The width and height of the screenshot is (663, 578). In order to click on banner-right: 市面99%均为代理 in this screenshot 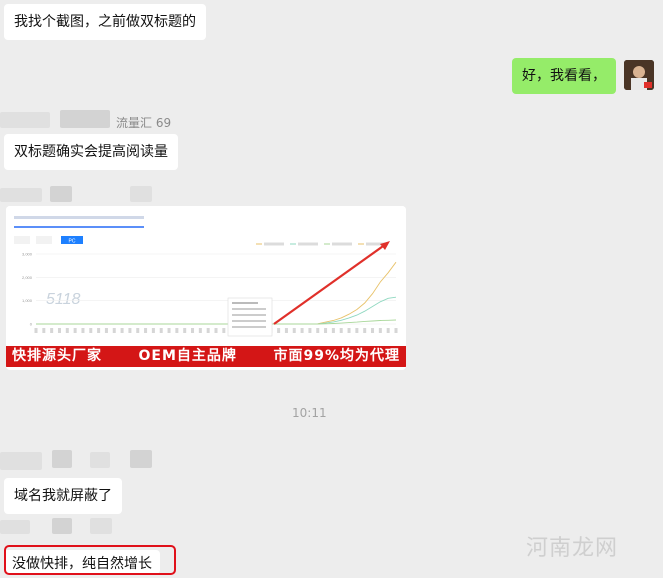, I will do `click(336, 356)`.